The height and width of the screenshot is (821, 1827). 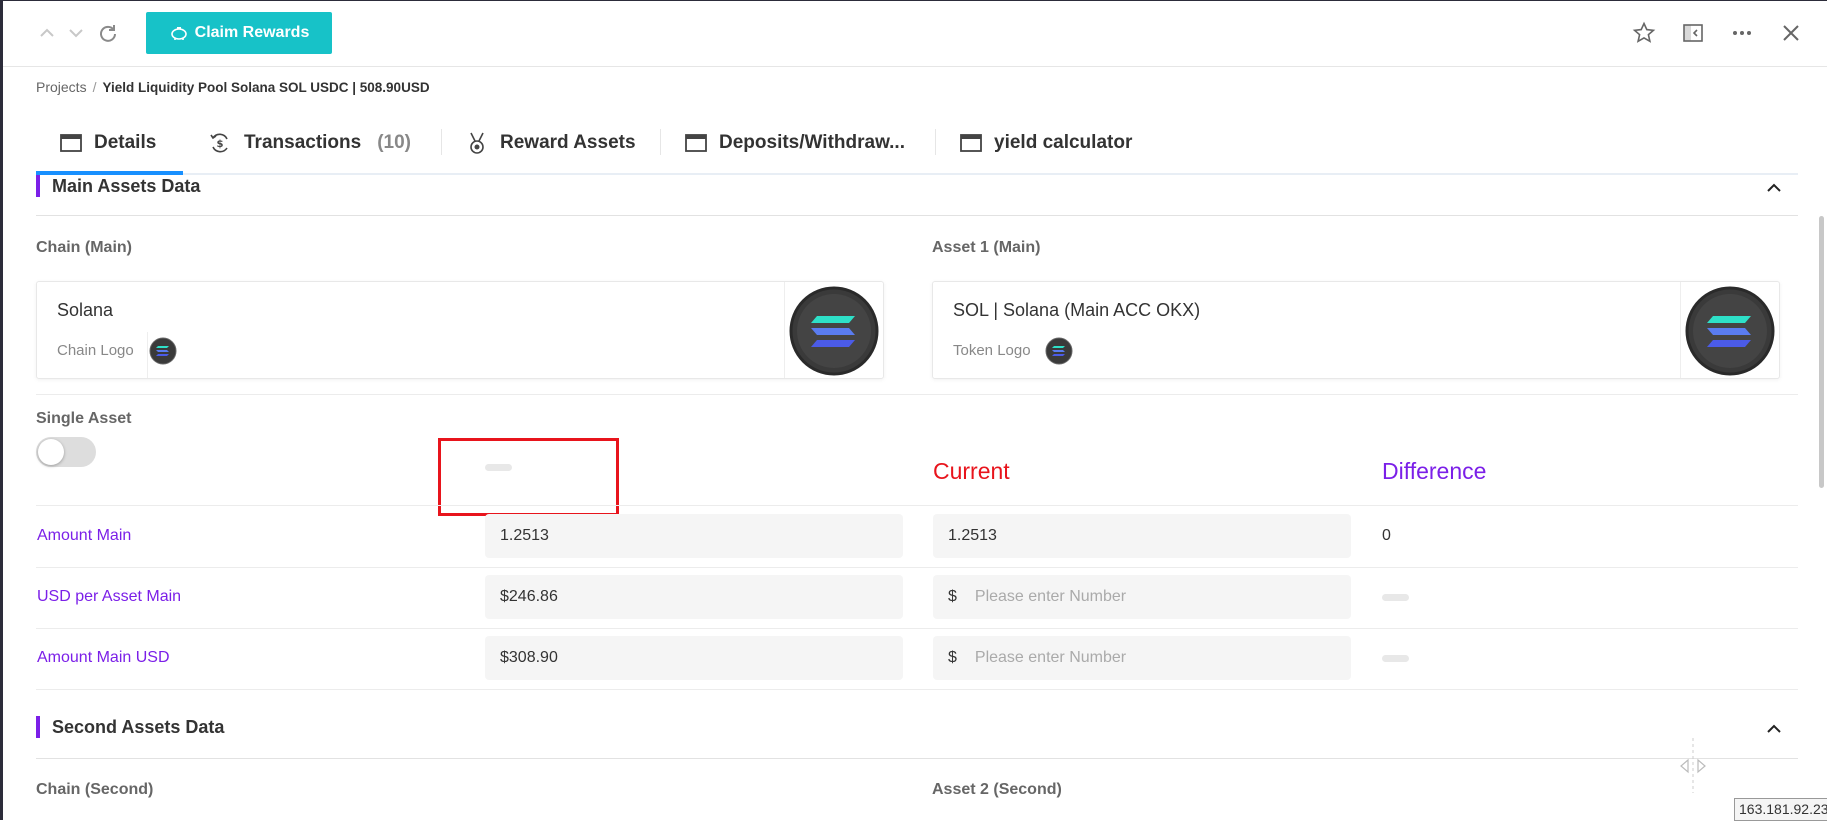 What do you see at coordinates (394, 142) in the screenshot?
I see `tab-count: (10)` at bounding box center [394, 142].